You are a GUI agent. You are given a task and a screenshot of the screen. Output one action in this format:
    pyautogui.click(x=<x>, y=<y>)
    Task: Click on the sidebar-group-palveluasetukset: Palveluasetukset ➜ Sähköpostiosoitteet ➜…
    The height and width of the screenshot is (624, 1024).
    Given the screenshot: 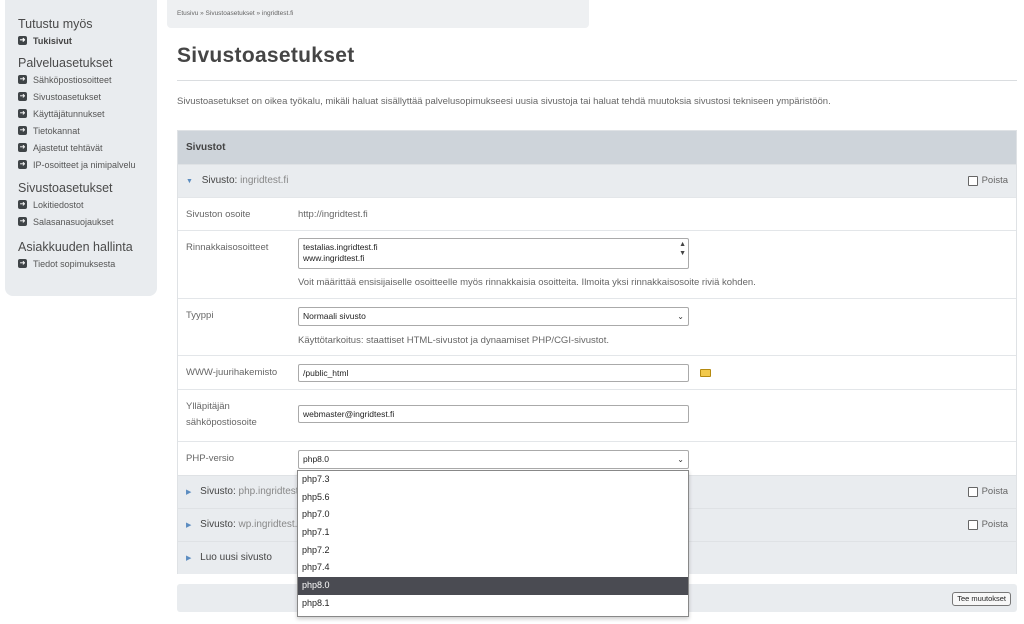 What is the action you would take?
    pyautogui.click(x=81, y=111)
    